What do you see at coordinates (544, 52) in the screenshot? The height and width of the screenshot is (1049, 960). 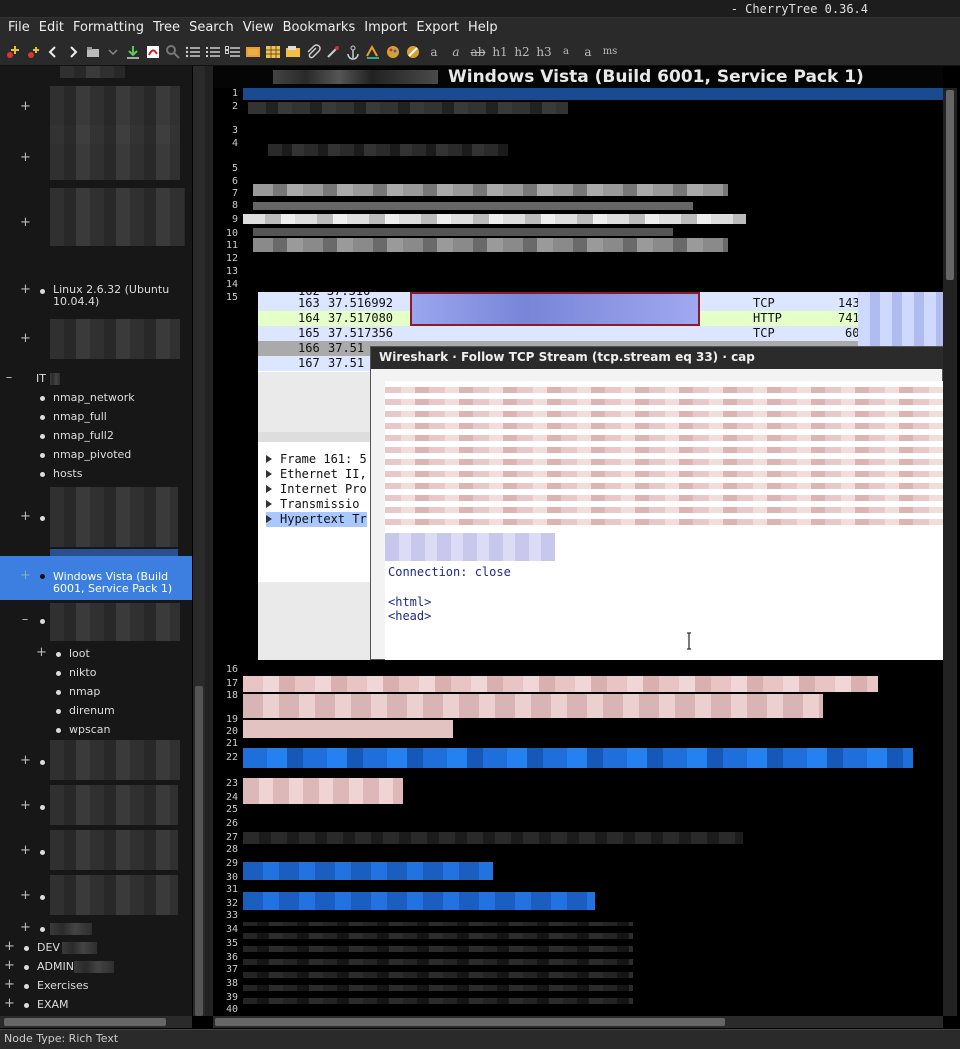 I see `h3-button: h3` at bounding box center [544, 52].